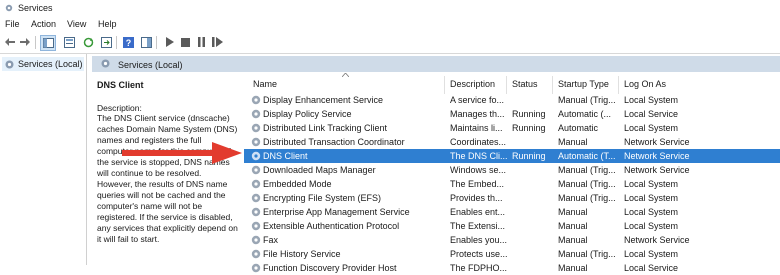 The width and height of the screenshot is (780, 275). Describe the element at coordinates (390, 43) in the screenshot. I see `toolbar: ?` at that location.